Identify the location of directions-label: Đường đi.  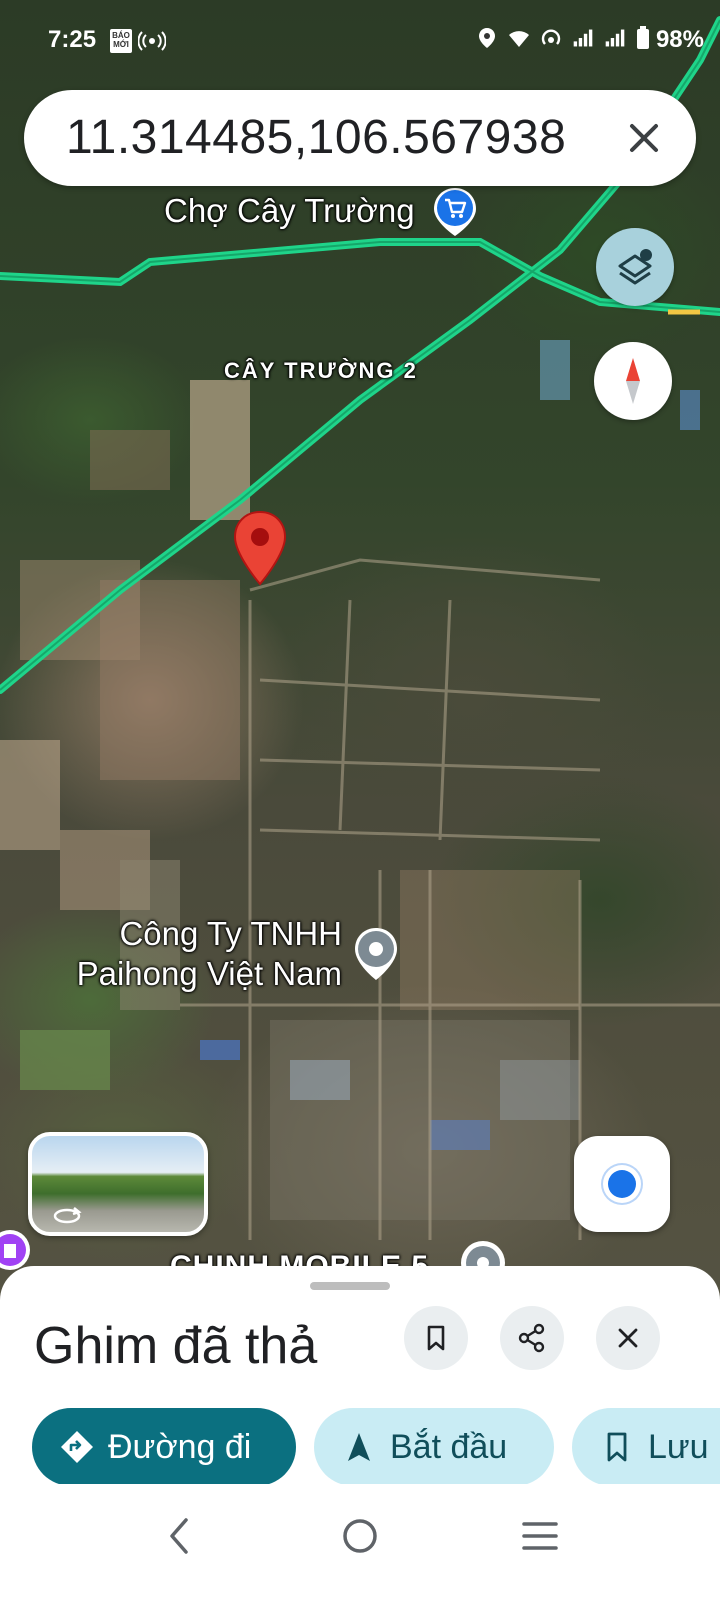
(180, 1446).